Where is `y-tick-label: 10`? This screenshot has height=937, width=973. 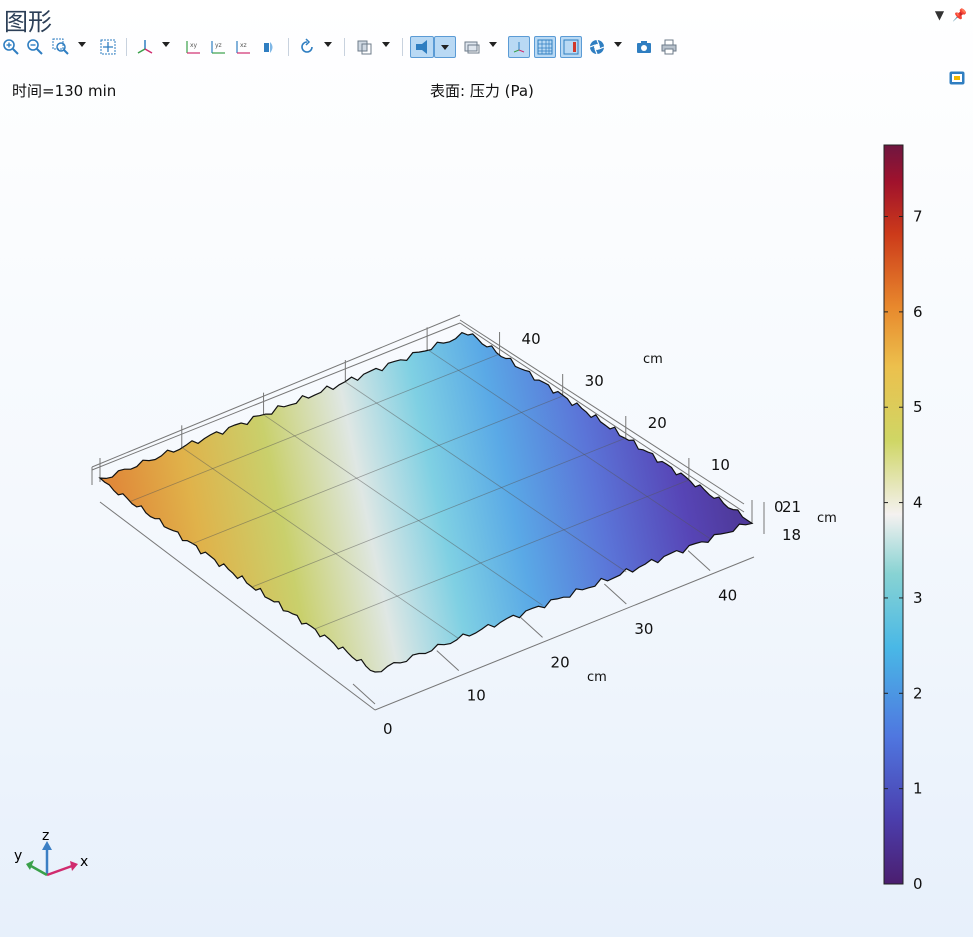
y-tick-label: 10 is located at coordinates (720, 465).